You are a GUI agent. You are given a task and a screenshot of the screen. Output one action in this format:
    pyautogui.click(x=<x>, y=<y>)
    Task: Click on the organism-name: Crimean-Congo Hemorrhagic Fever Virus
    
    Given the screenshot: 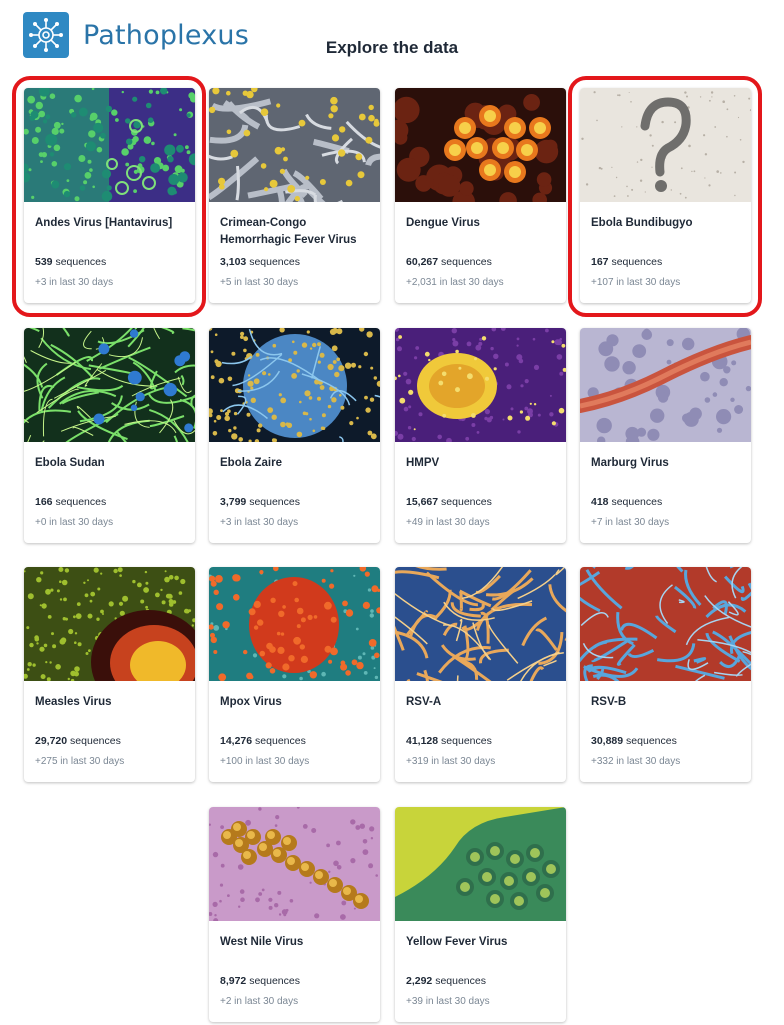 What is the action you would take?
    pyautogui.click(x=288, y=231)
    